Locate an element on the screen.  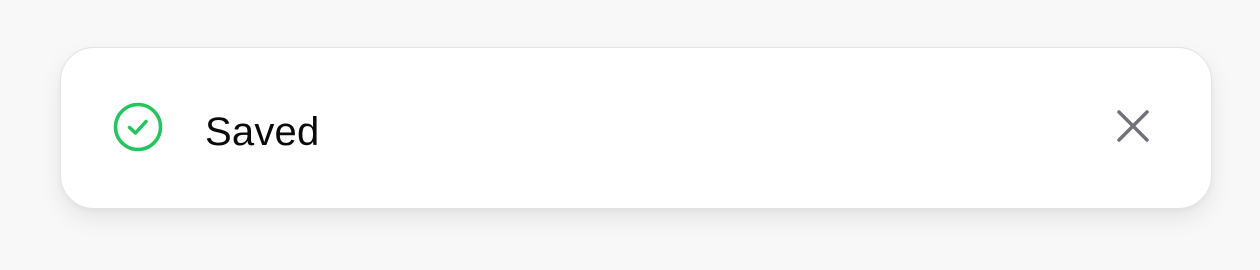
close-button is located at coordinates (1133, 126).